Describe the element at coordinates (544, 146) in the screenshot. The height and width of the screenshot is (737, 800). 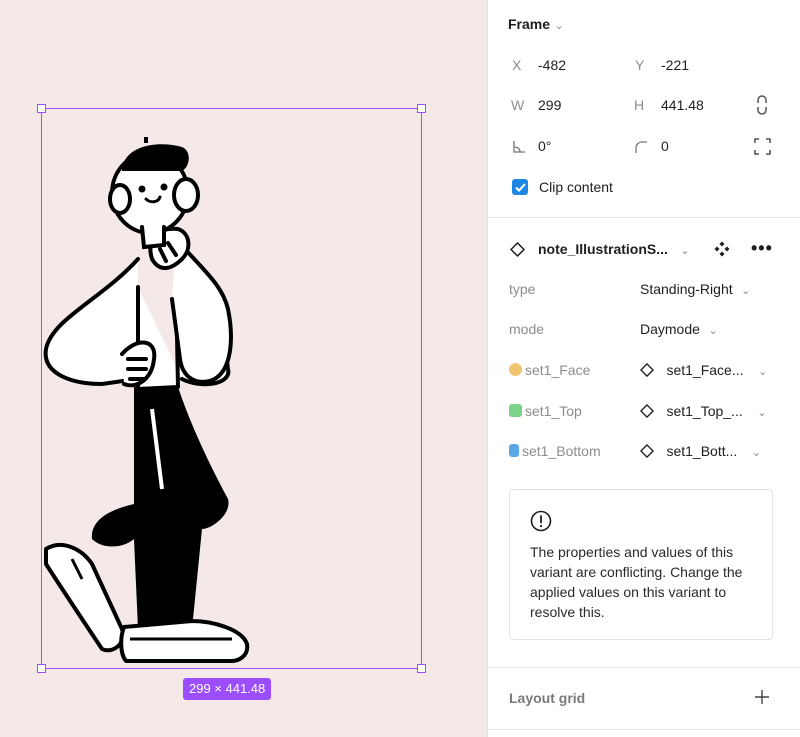
I see `rotation-input: 0°` at that location.